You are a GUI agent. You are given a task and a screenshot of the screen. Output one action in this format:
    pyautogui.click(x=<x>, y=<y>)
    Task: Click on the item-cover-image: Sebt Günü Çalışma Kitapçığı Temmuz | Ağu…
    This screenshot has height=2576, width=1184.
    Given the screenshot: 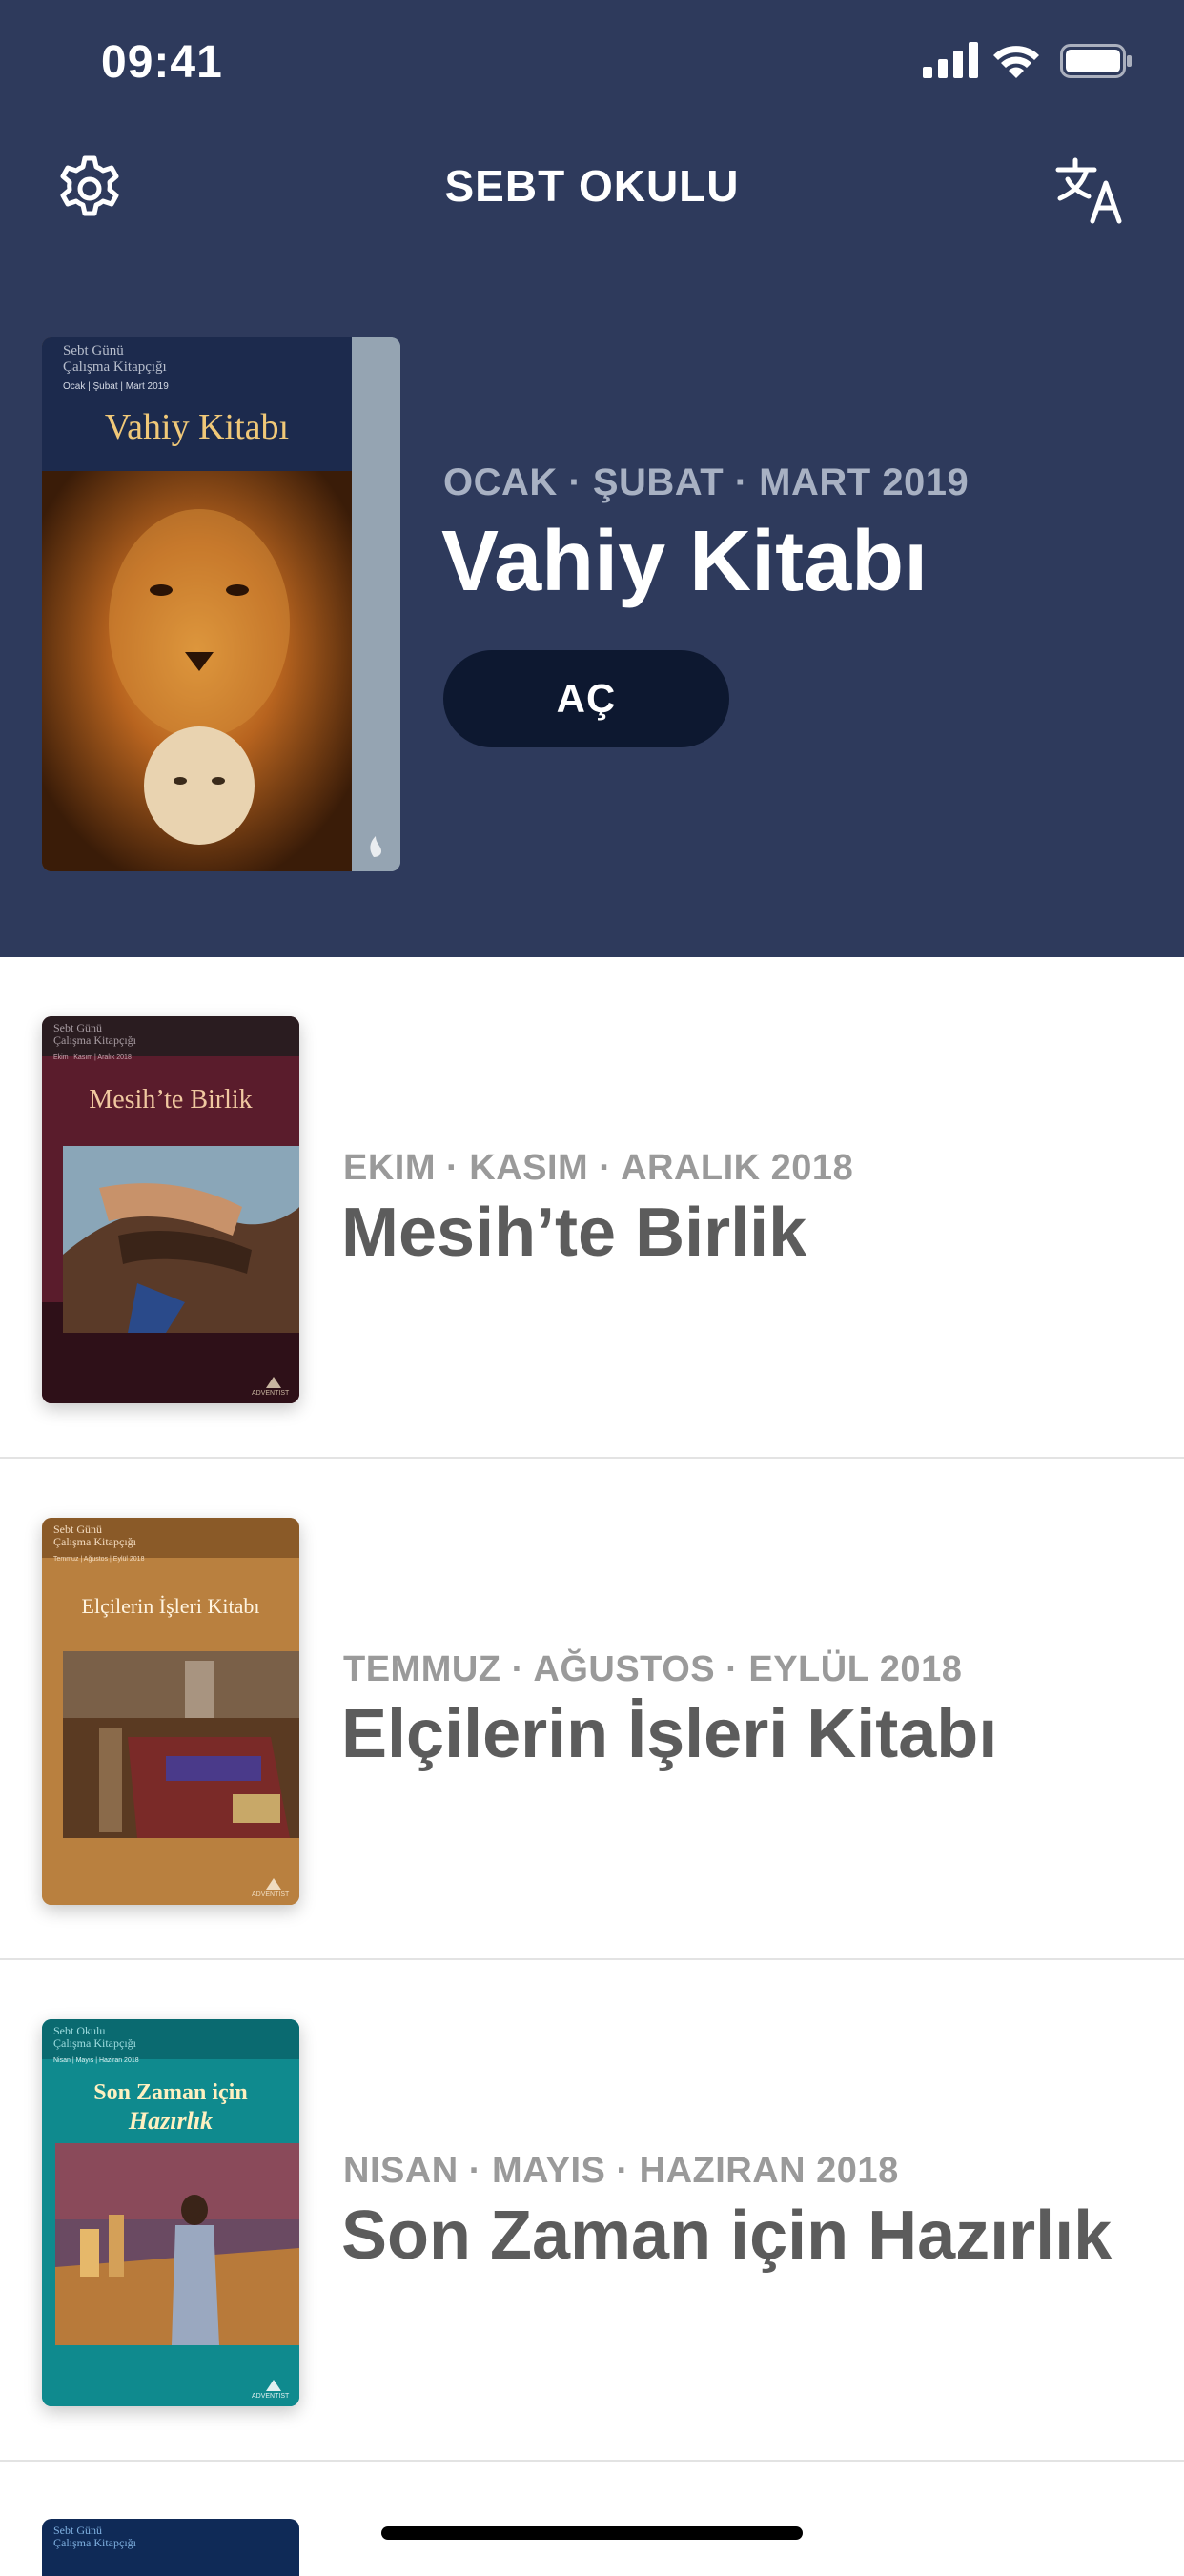 What is the action you would take?
    pyautogui.click(x=170, y=1712)
    